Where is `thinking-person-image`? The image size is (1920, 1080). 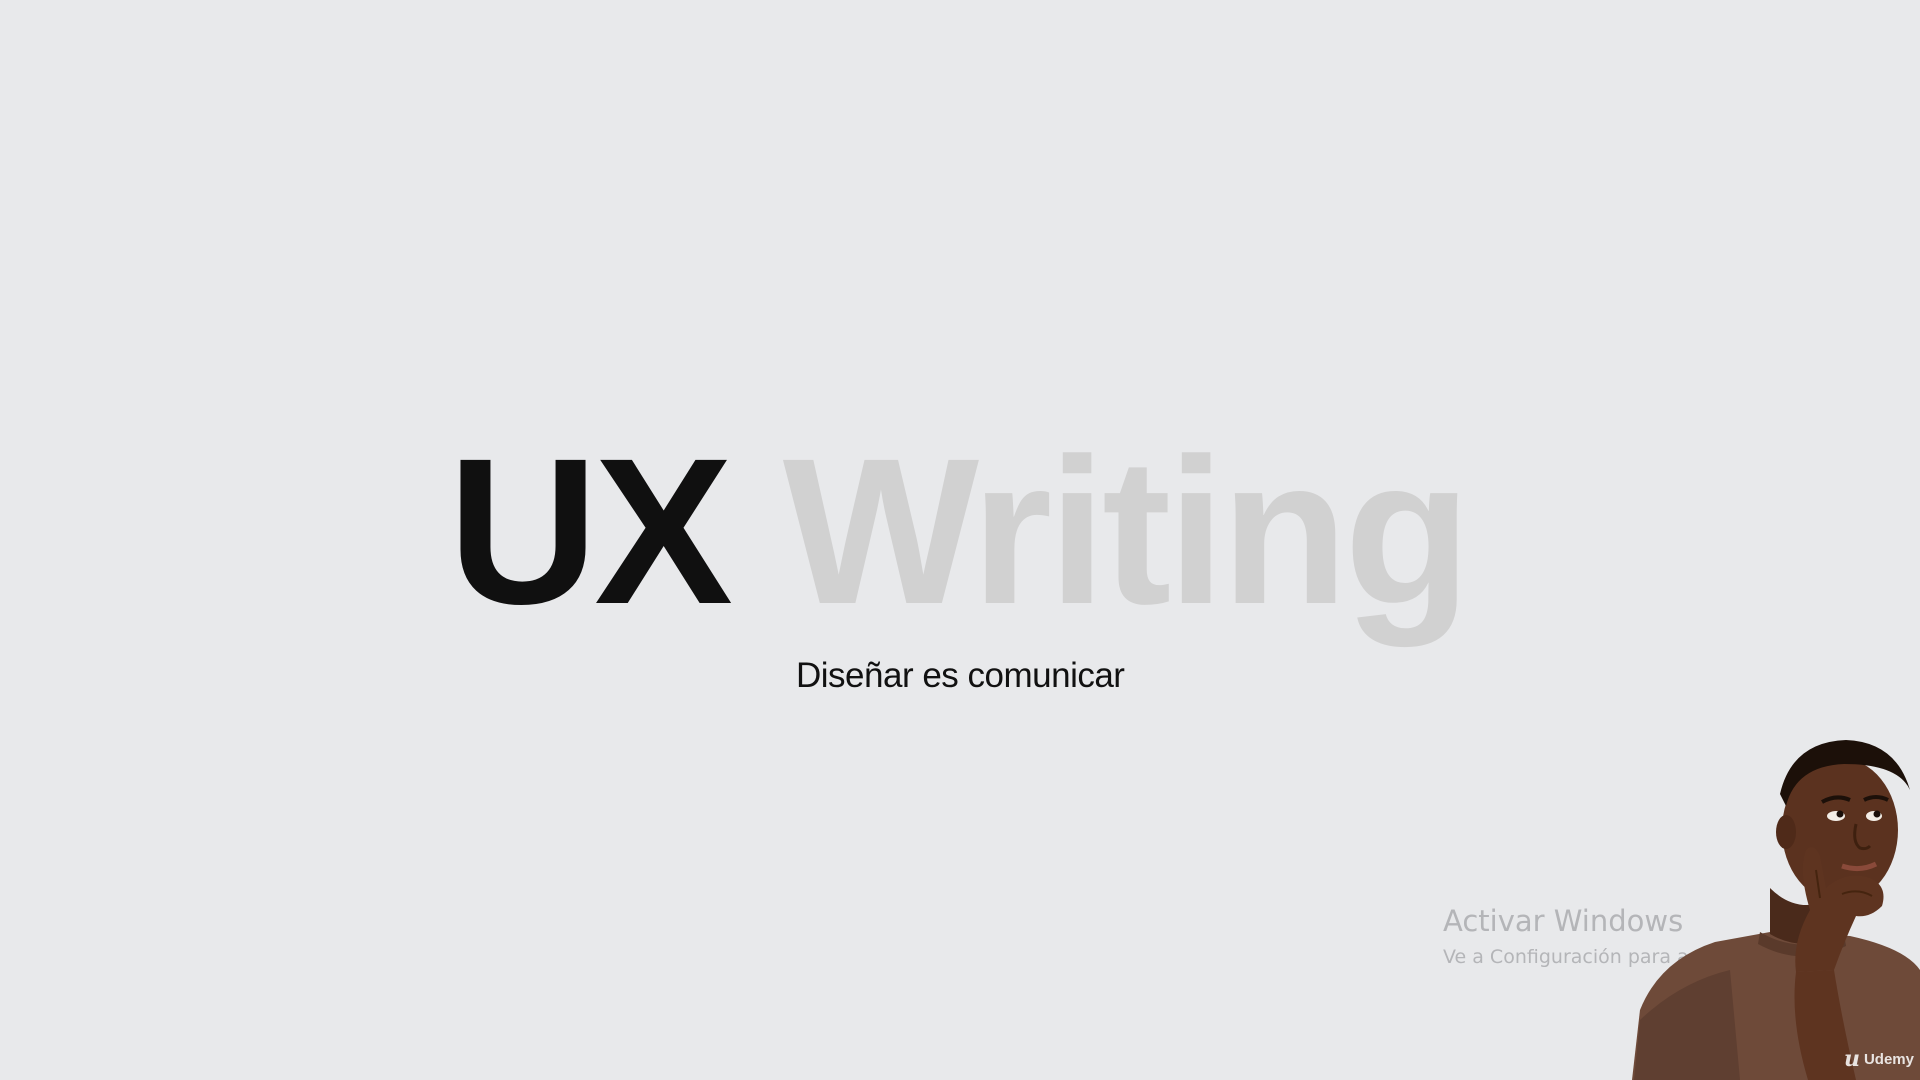 thinking-person-image is located at coordinates (1770, 900).